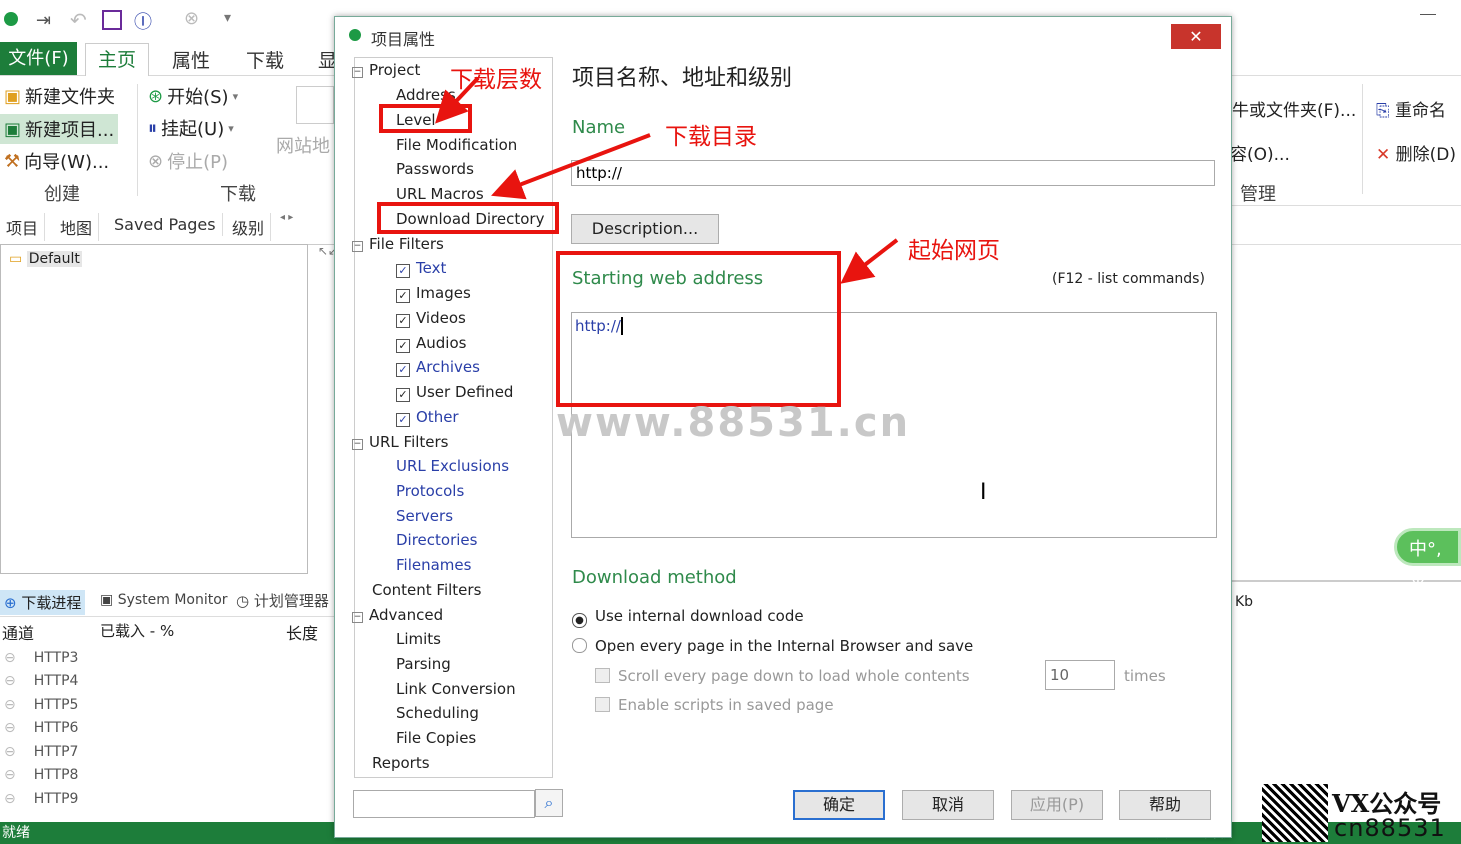 Image resolution: width=1461 pixels, height=844 pixels. I want to click on arrow-to-level, so click(457, 100).